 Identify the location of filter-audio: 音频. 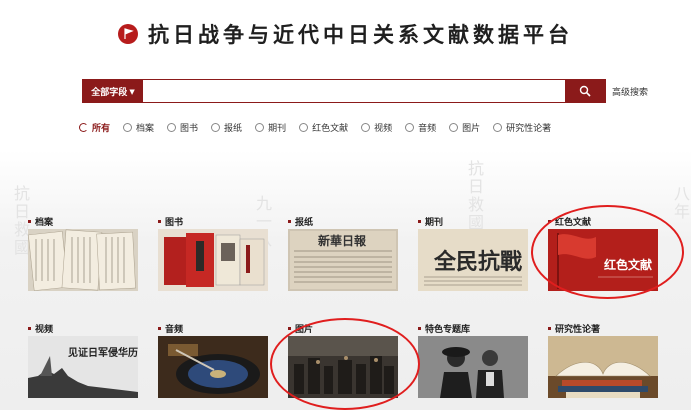
(420, 127).